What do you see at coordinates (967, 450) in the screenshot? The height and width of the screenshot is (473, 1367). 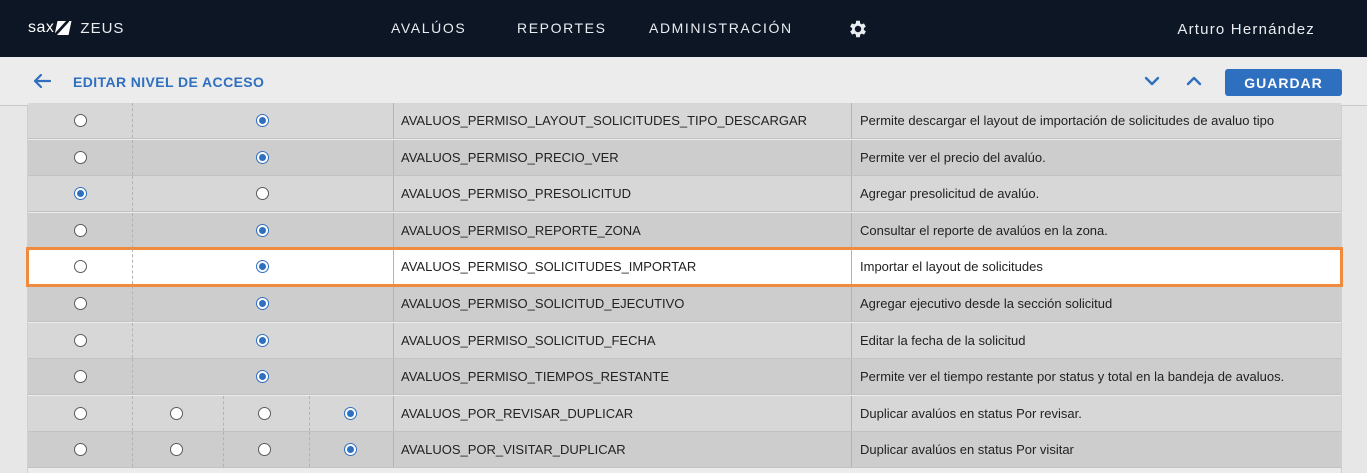 I see `permission-description: Duplicar avalúos en status Por visitar` at bounding box center [967, 450].